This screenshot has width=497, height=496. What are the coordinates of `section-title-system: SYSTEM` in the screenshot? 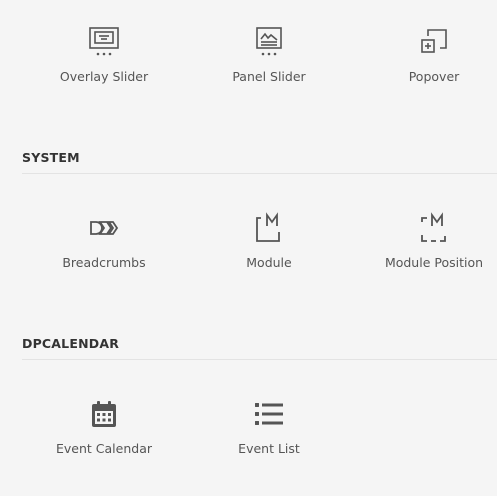 It's located at (51, 157).